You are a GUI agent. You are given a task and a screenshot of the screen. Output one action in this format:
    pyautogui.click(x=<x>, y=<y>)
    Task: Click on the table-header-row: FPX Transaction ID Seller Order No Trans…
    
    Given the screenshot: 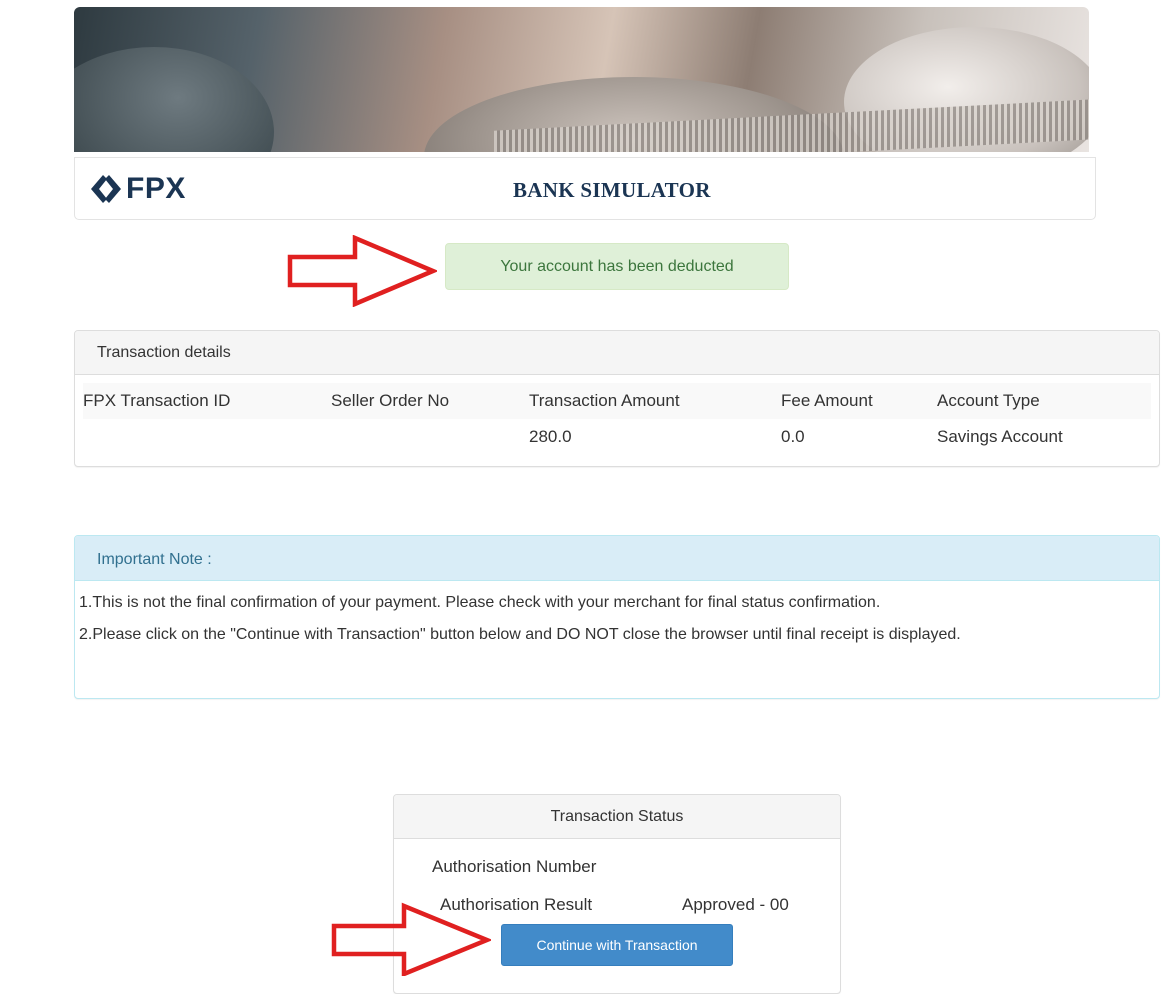 What is the action you would take?
    pyautogui.click(x=617, y=401)
    